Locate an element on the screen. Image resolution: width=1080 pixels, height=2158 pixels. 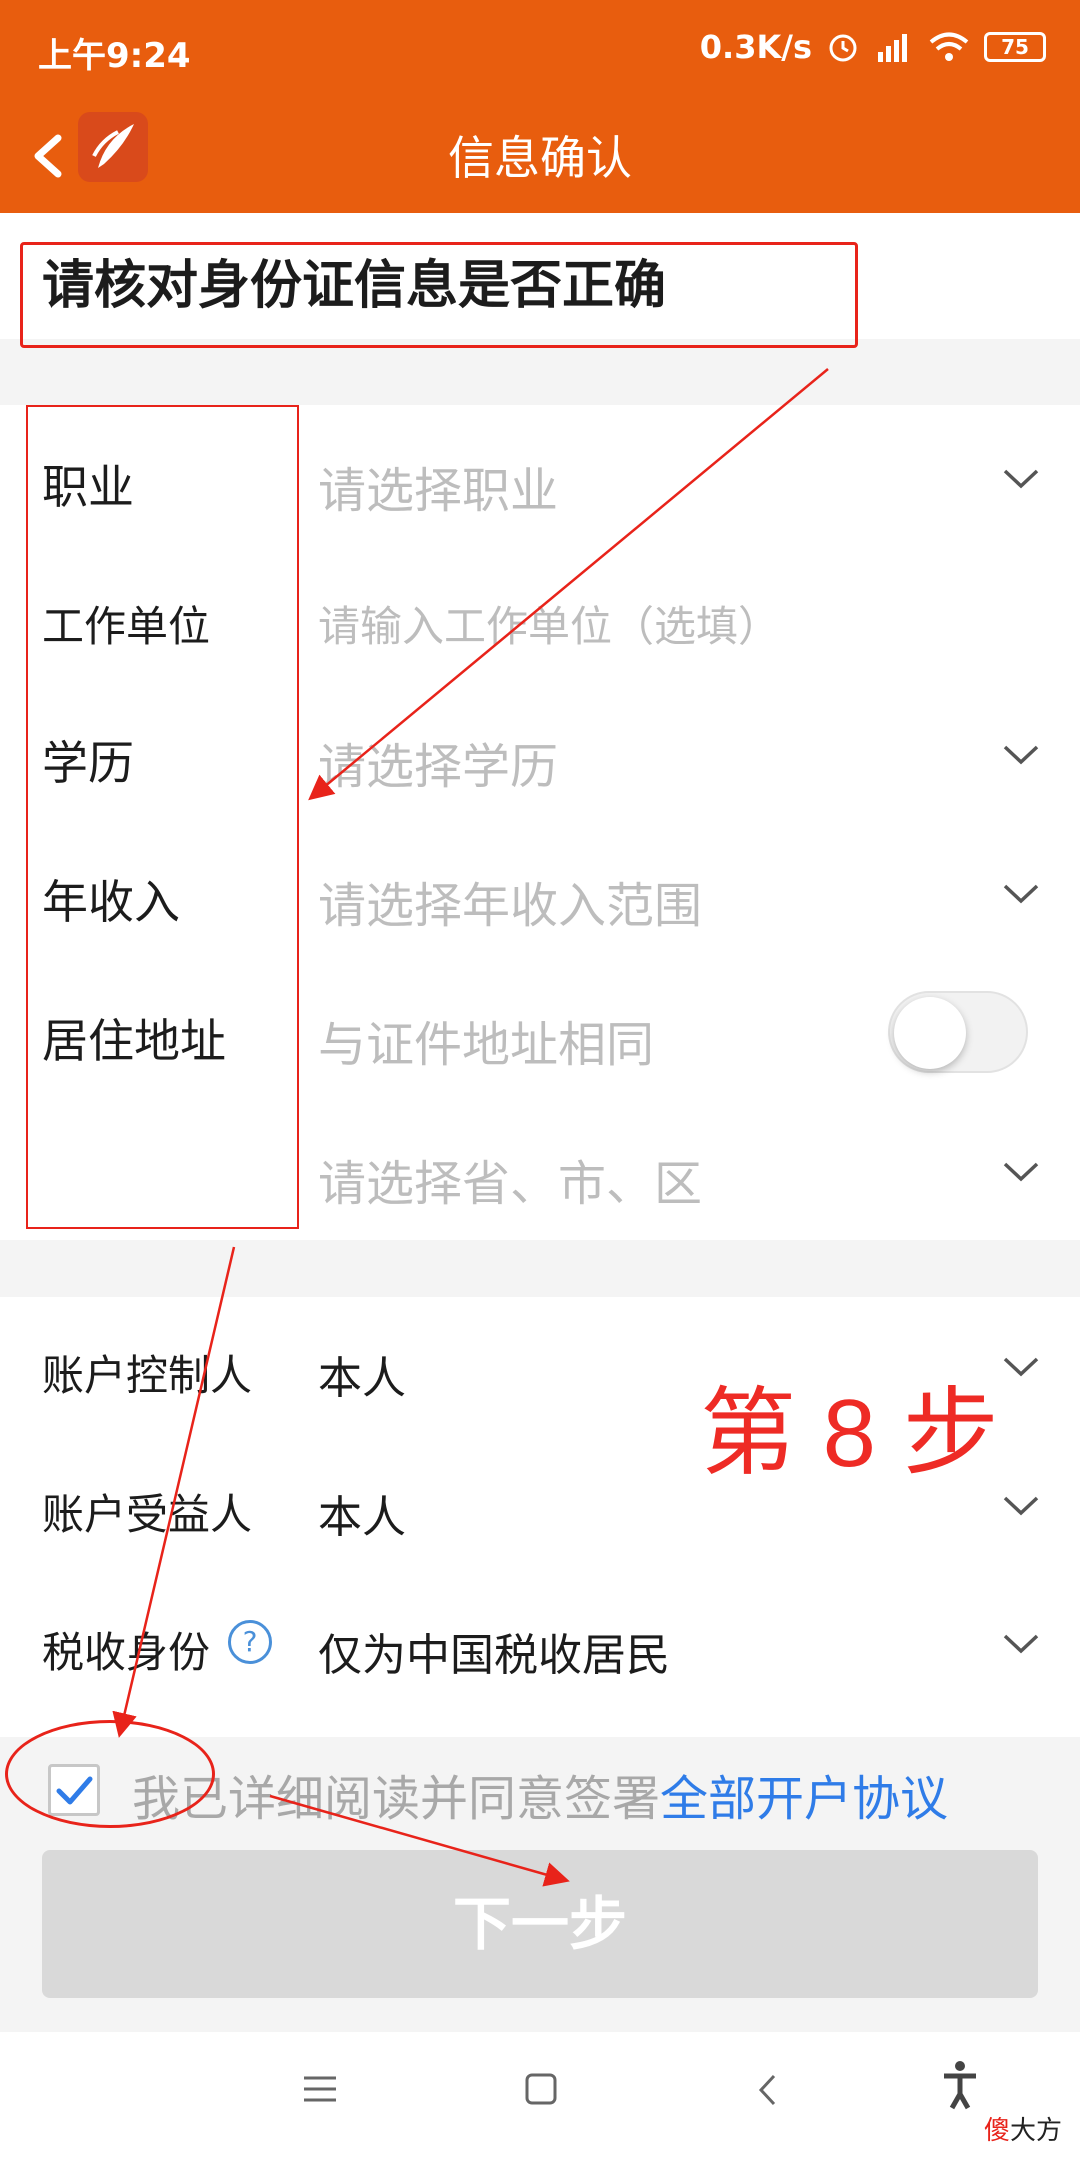
account-controller-label: 账户控制人 is located at coordinates (147, 1375).